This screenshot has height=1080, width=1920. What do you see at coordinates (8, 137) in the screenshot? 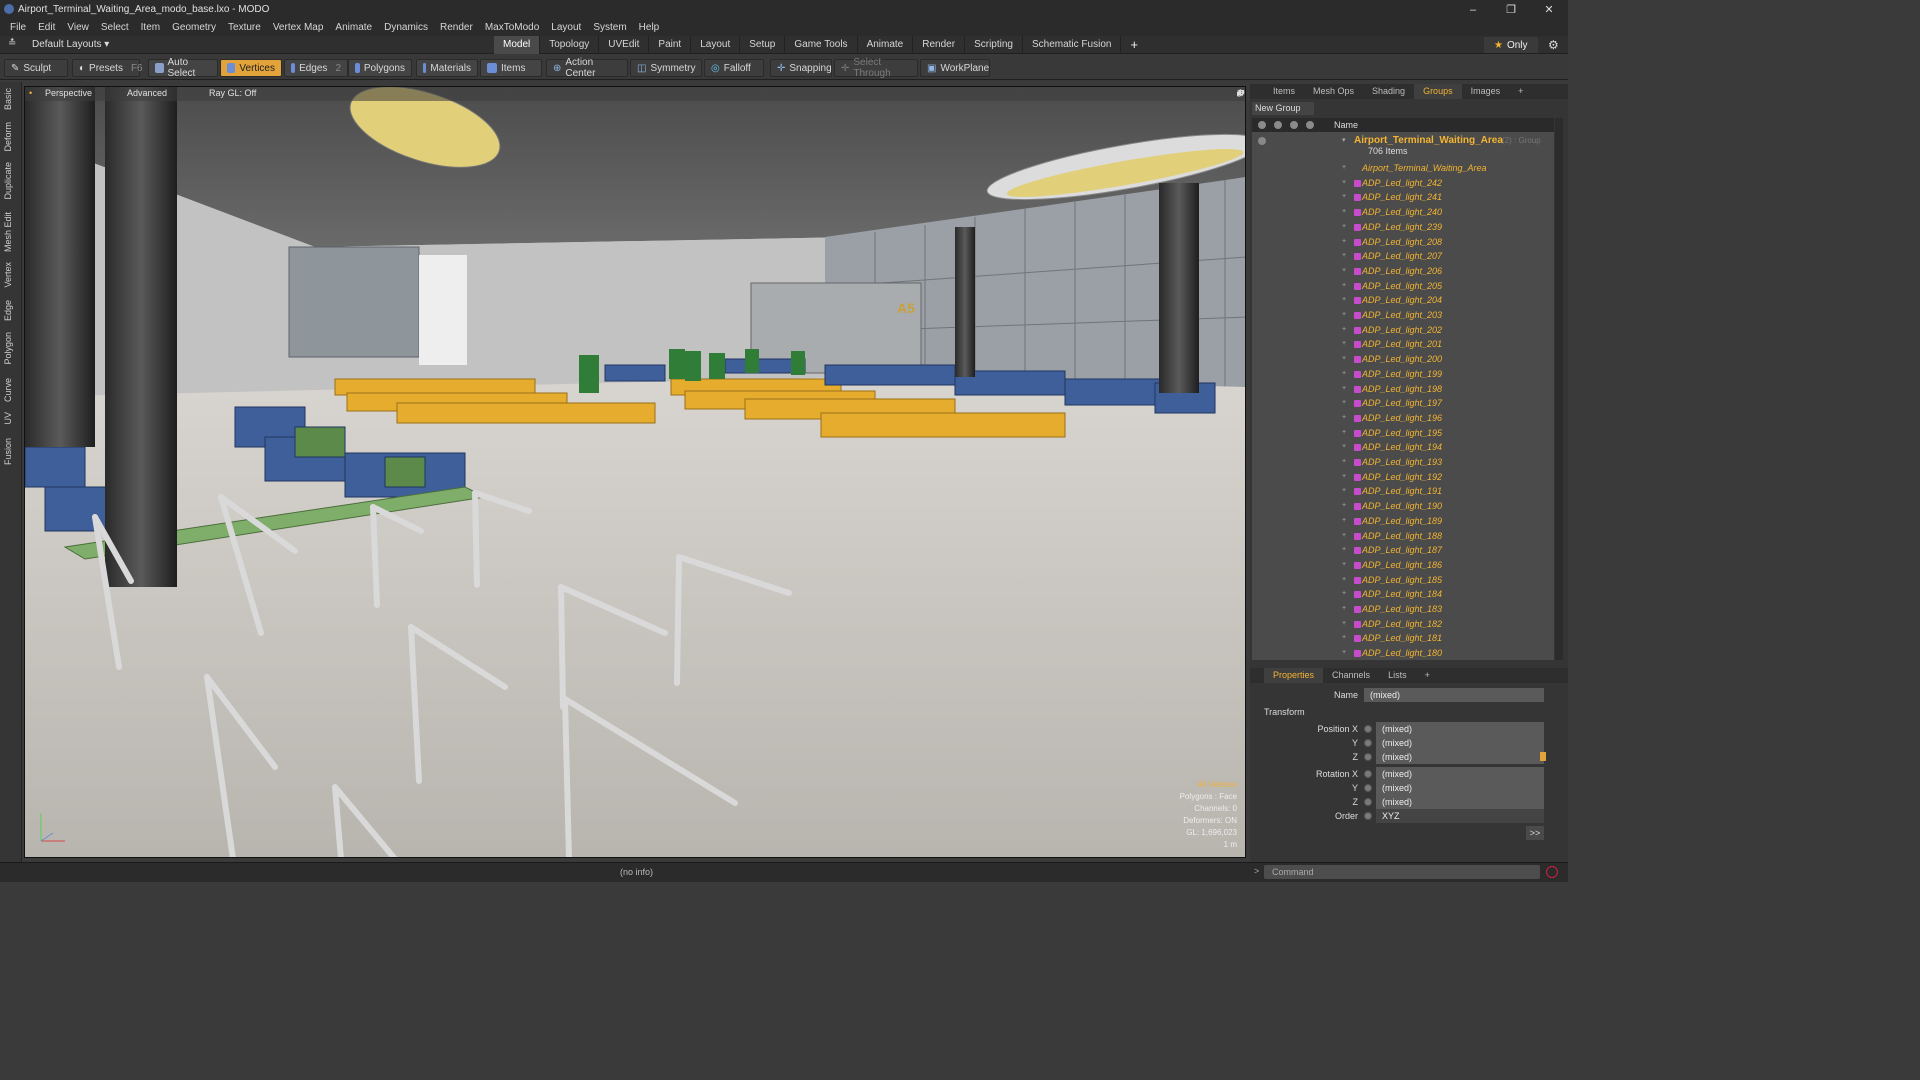
I see `tab-deform: Deform` at bounding box center [8, 137].